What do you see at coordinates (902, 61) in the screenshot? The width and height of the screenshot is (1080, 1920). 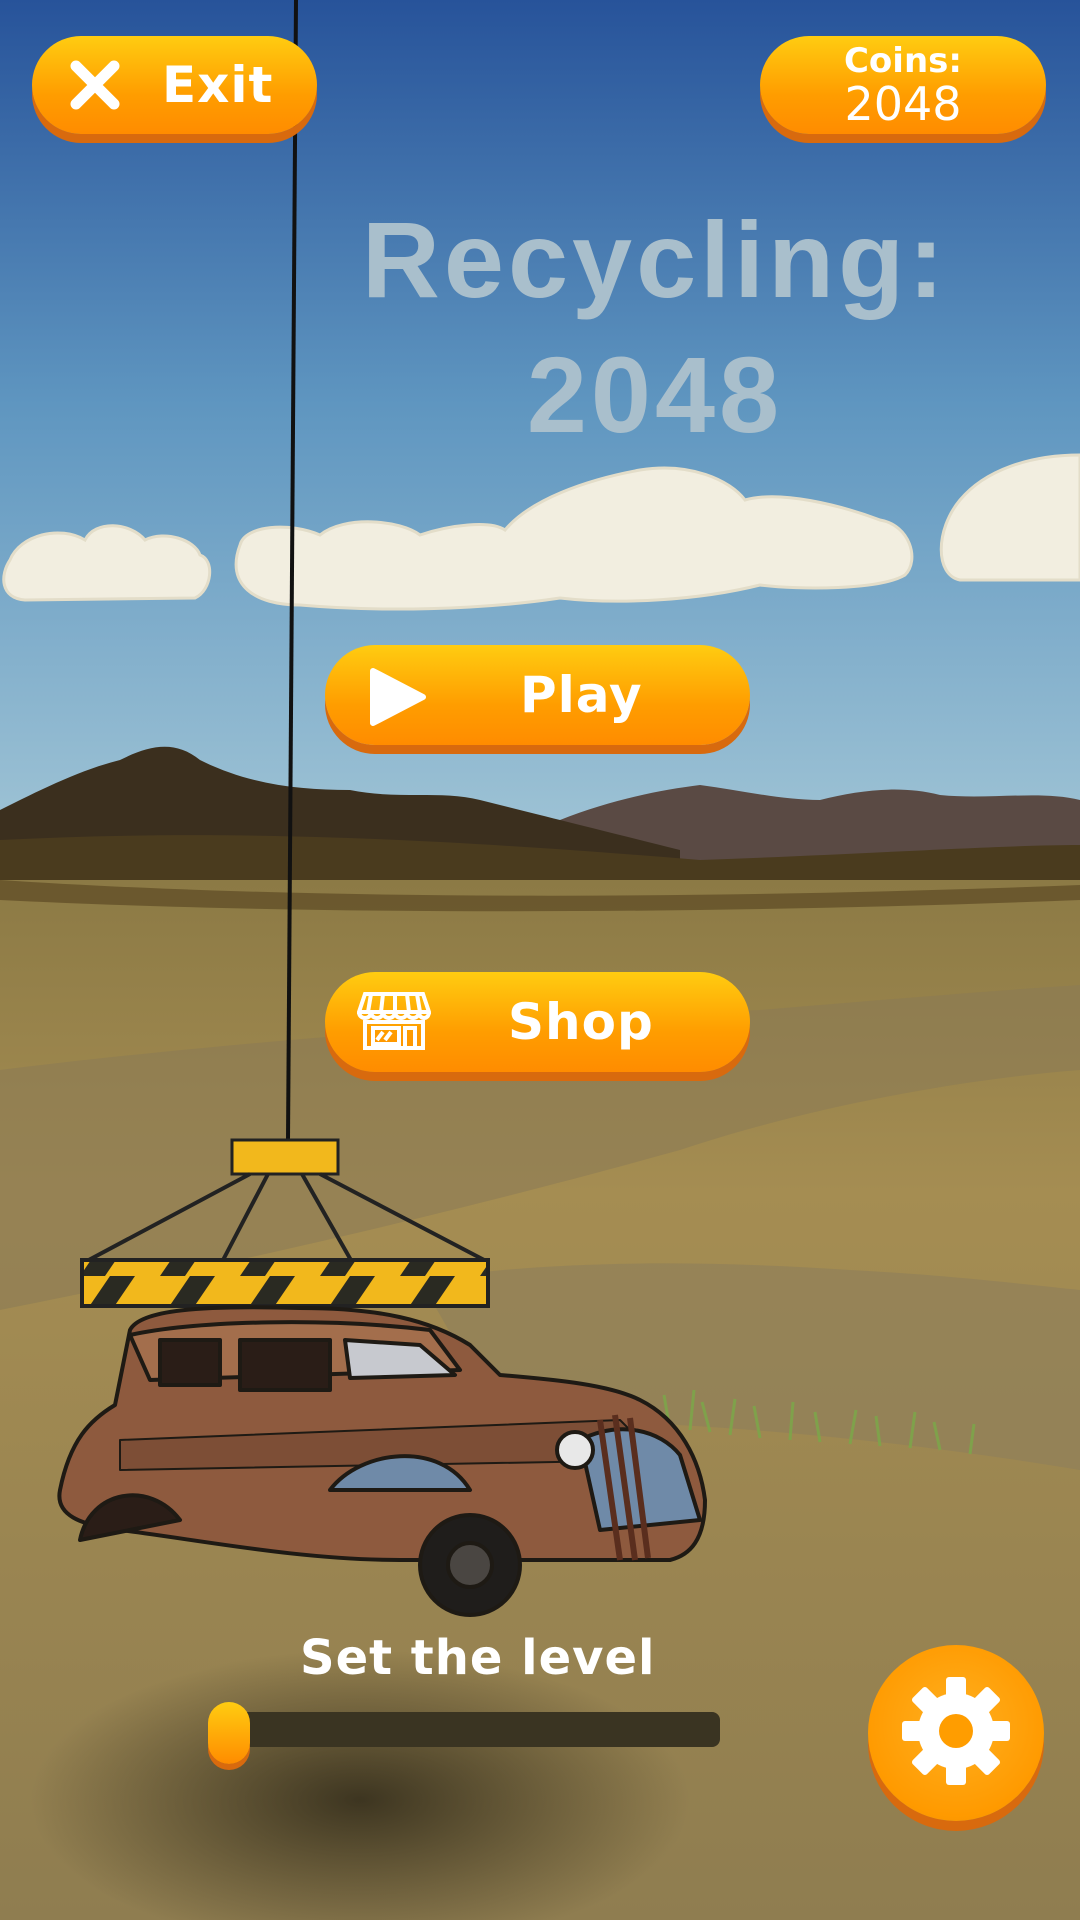 I see `coins-label: Coins:` at bounding box center [902, 61].